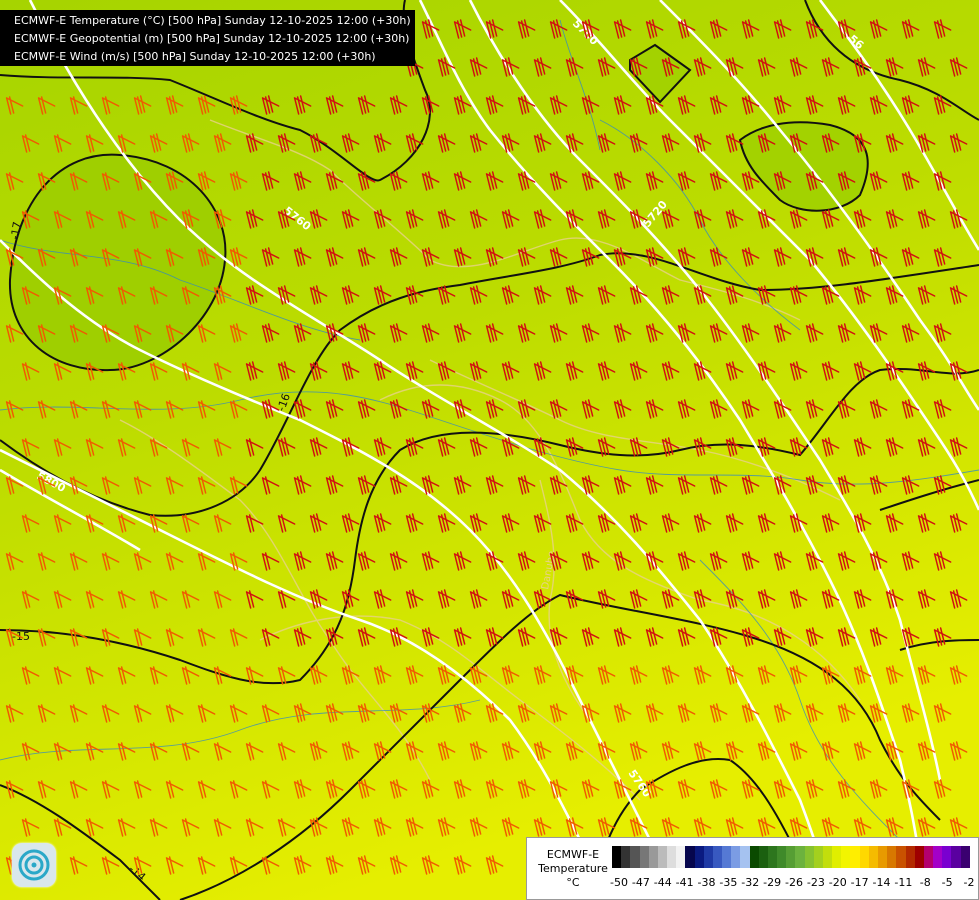 This screenshot has height=900, width=979. Describe the element at coordinates (573, 882) in the screenshot. I see `legend-unit: °C` at that location.